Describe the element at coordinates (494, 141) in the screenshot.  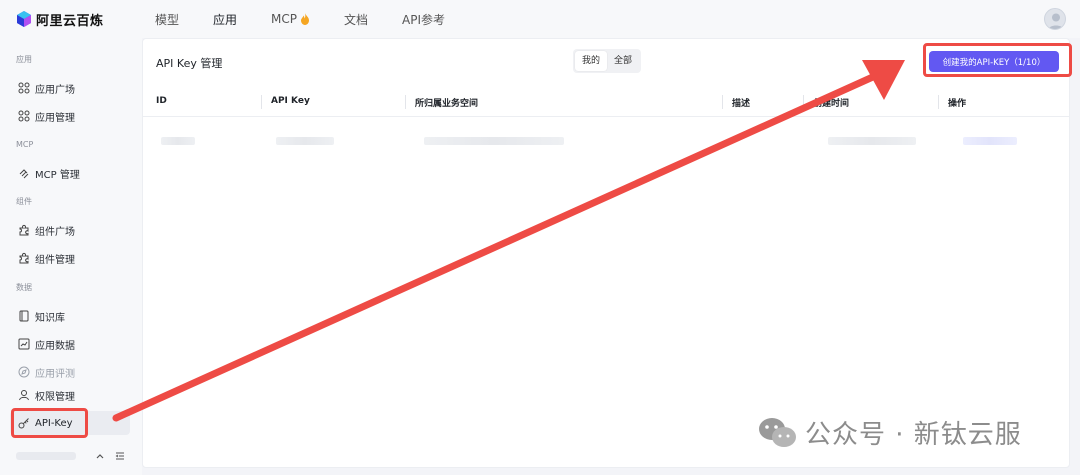
I see `cell-workspace-redacted` at that location.